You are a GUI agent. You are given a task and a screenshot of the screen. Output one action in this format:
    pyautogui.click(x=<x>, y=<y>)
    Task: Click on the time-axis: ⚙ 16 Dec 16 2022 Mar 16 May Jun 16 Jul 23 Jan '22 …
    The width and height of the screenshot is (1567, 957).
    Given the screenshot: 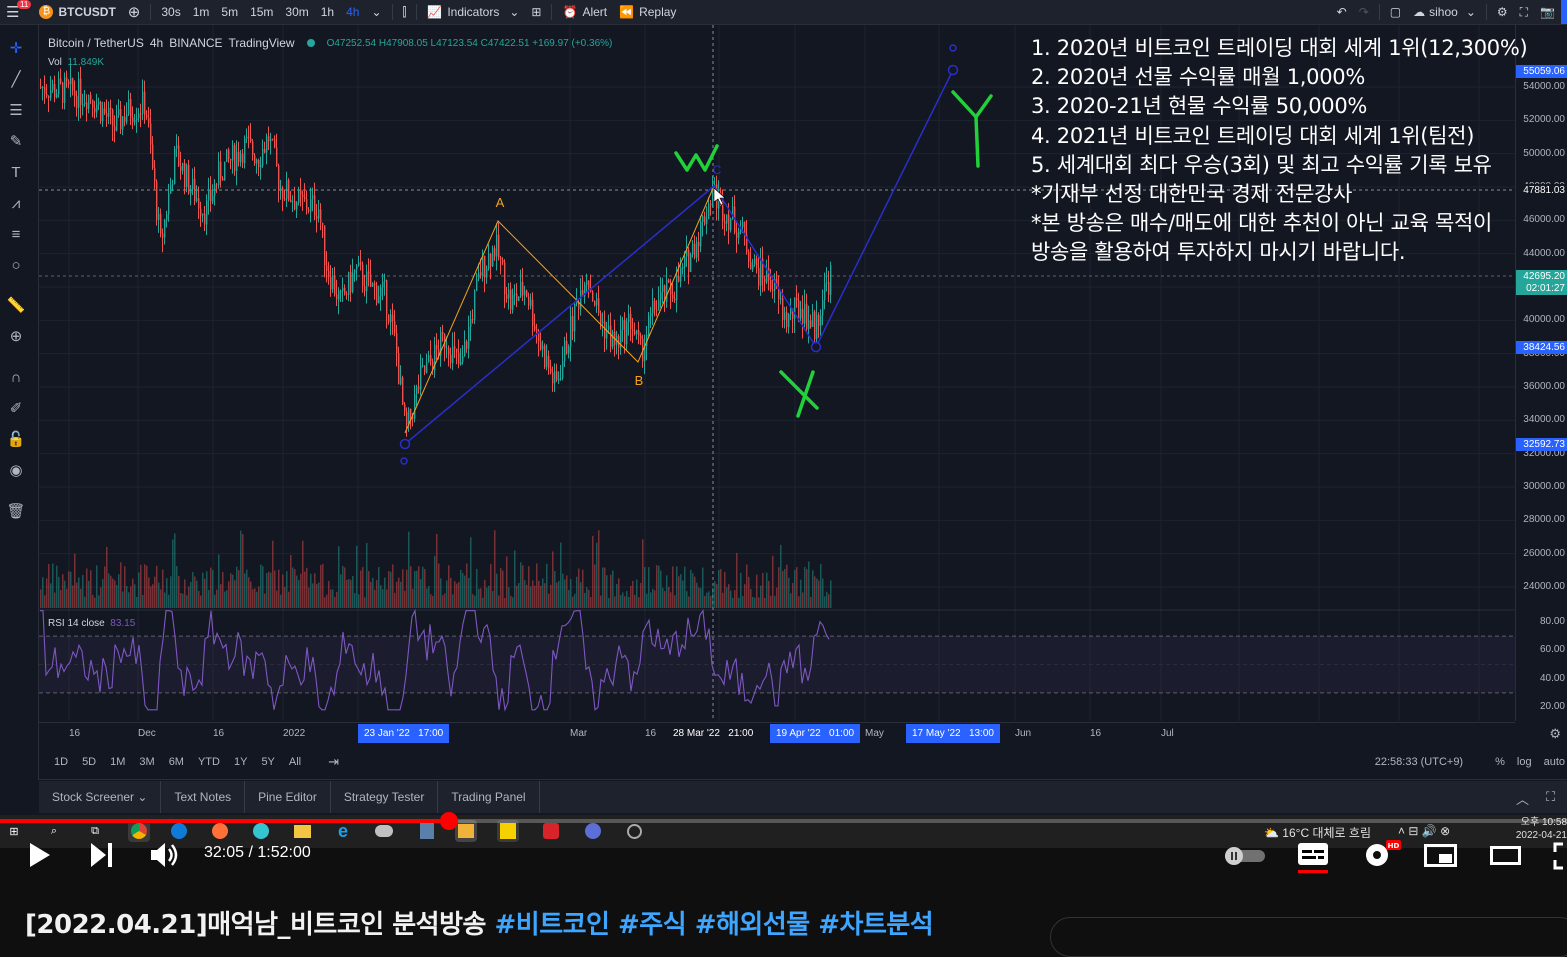 What is the action you would take?
    pyautogui.click(x=800, y=733)
    